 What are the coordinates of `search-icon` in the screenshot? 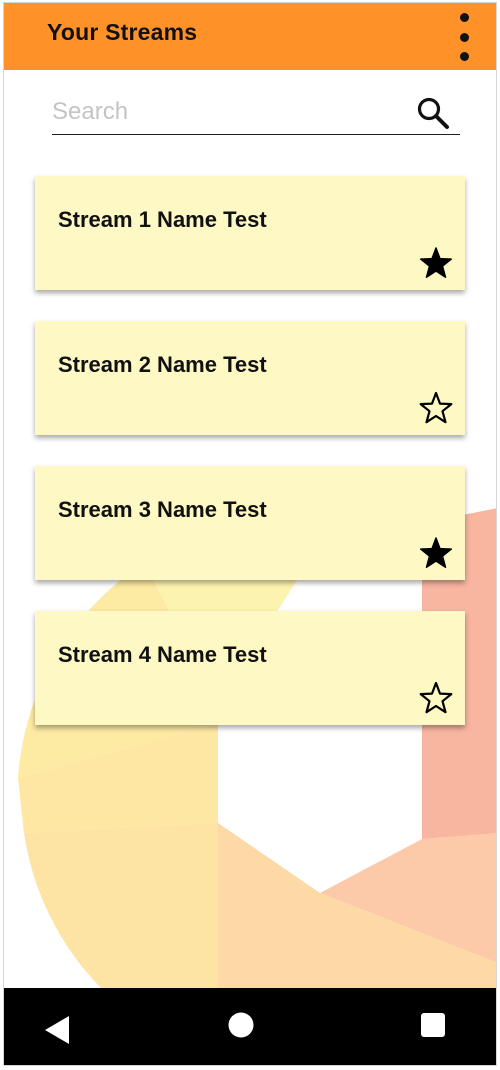 It's located at (433, 113).